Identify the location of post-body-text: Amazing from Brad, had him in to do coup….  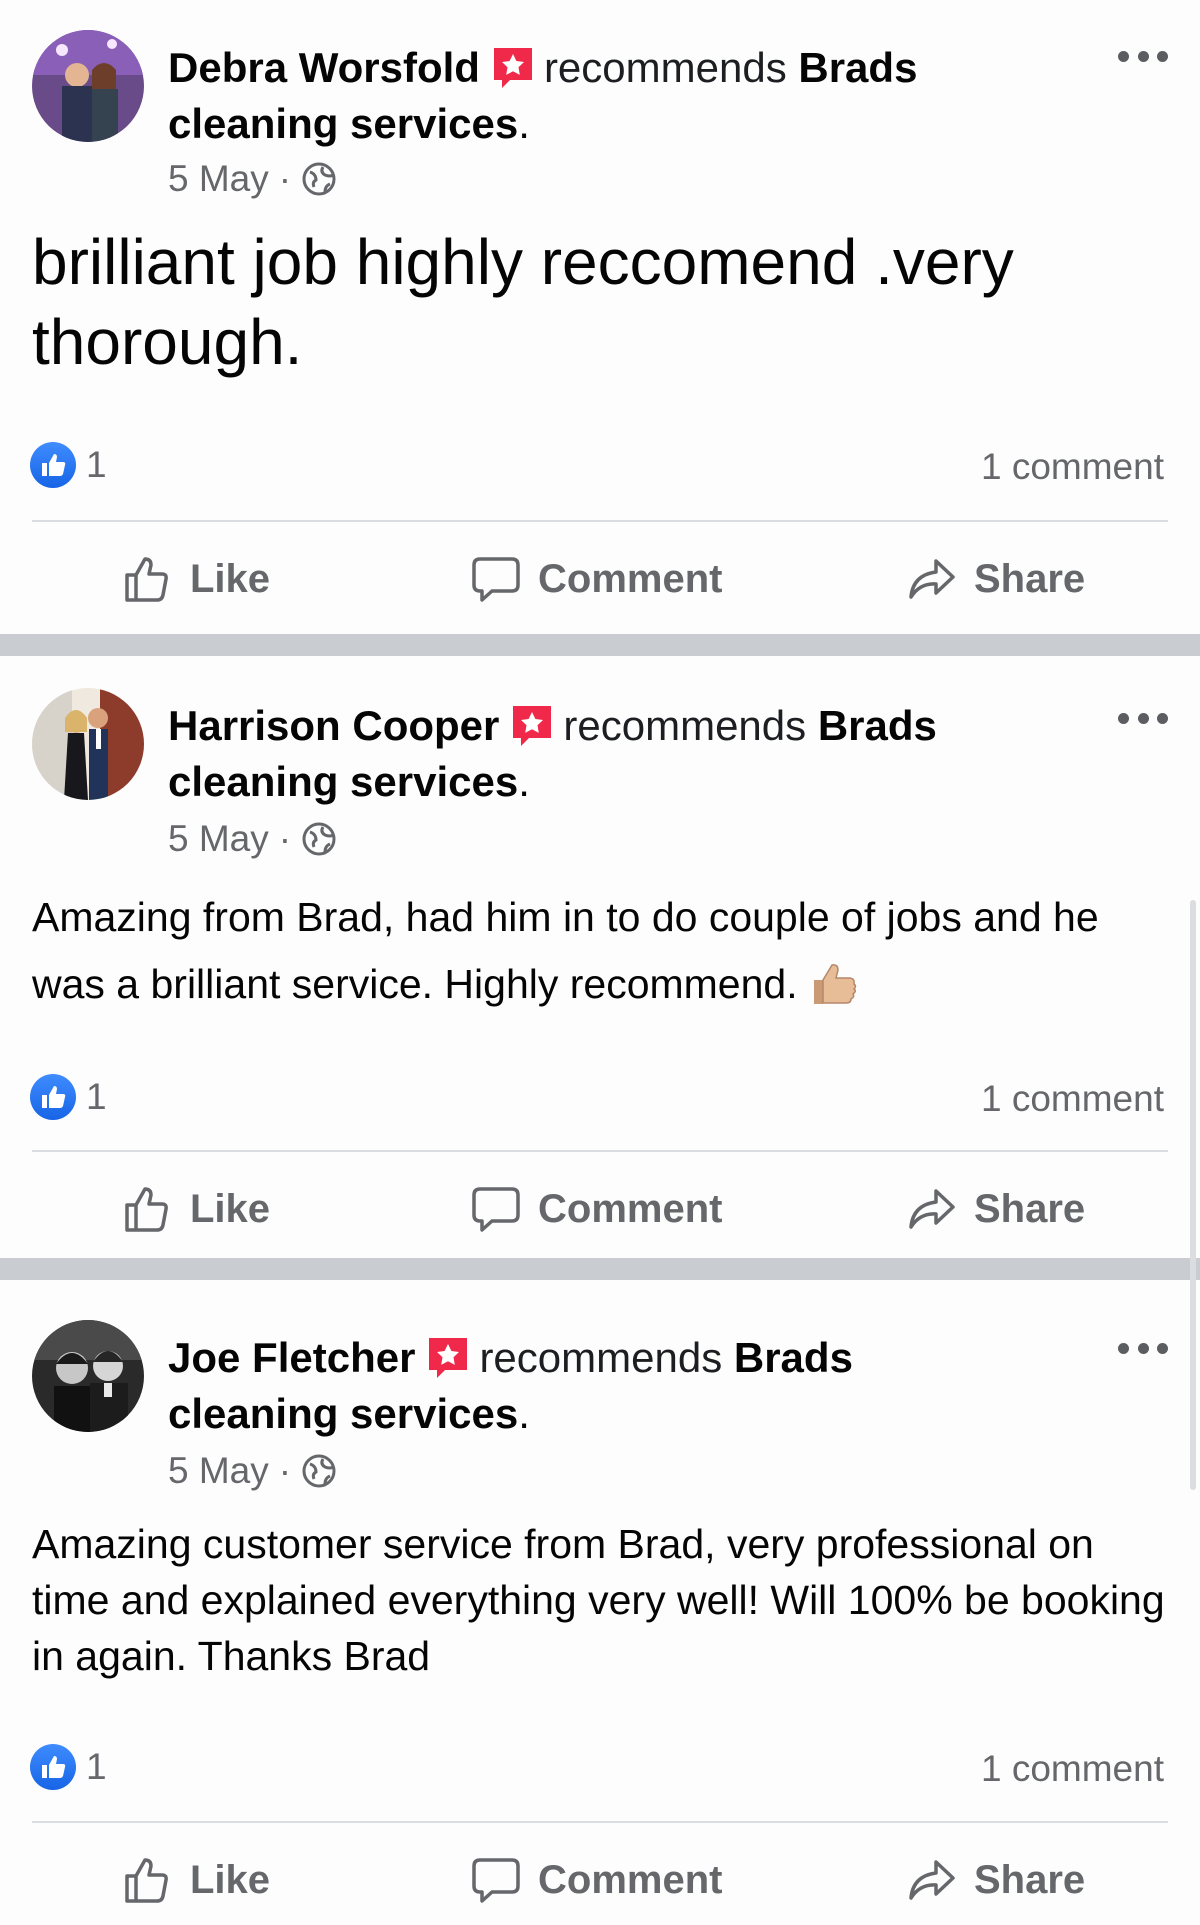
(565, 950).